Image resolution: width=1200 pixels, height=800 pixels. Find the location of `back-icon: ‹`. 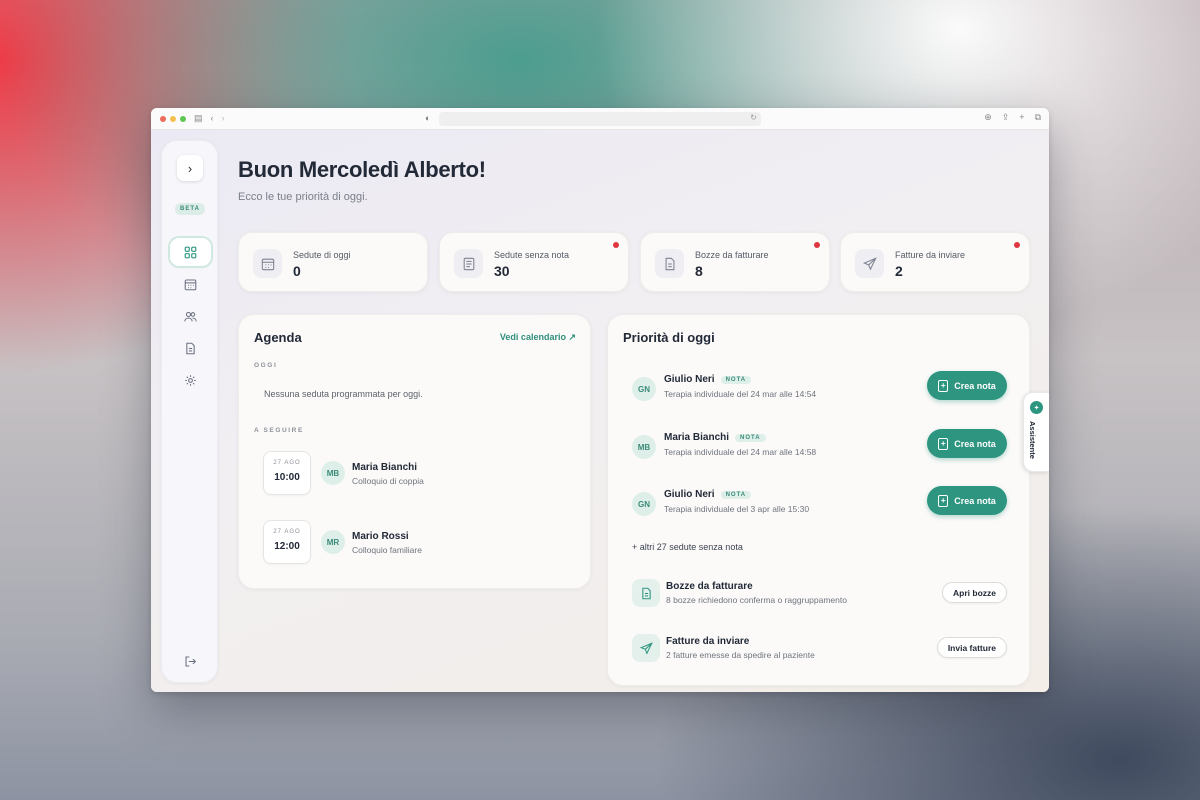

back-icon: ‹ is located at coordinates (212, 118).